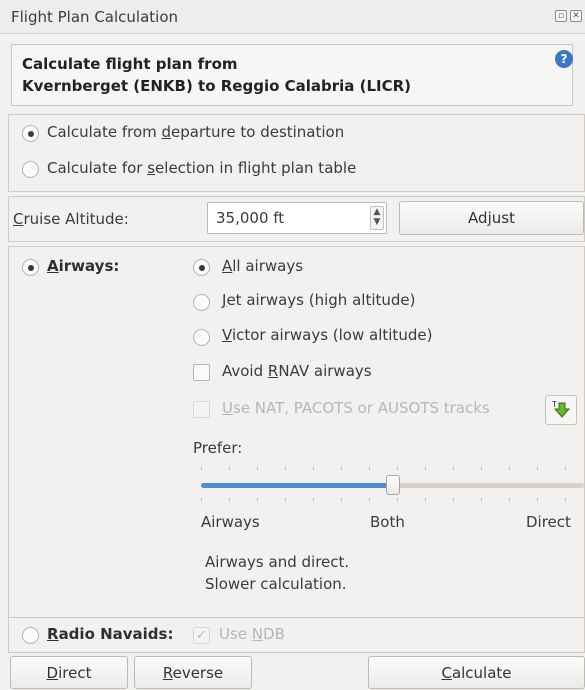  Describe the element at coordinates (476, 672) in the screenshot. I see `calculate-button: Calculate` at that location.